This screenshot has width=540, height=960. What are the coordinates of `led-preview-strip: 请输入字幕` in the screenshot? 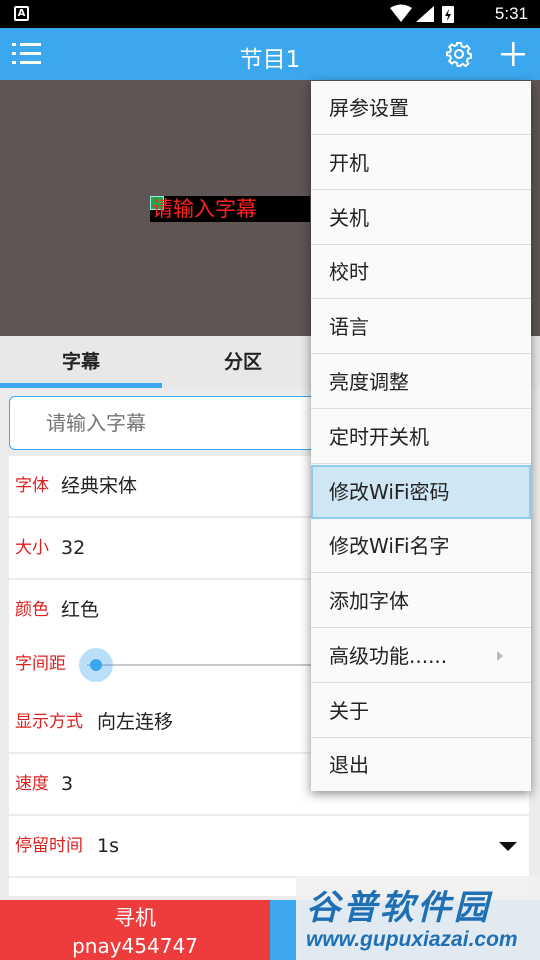 It's located at (230, 209).